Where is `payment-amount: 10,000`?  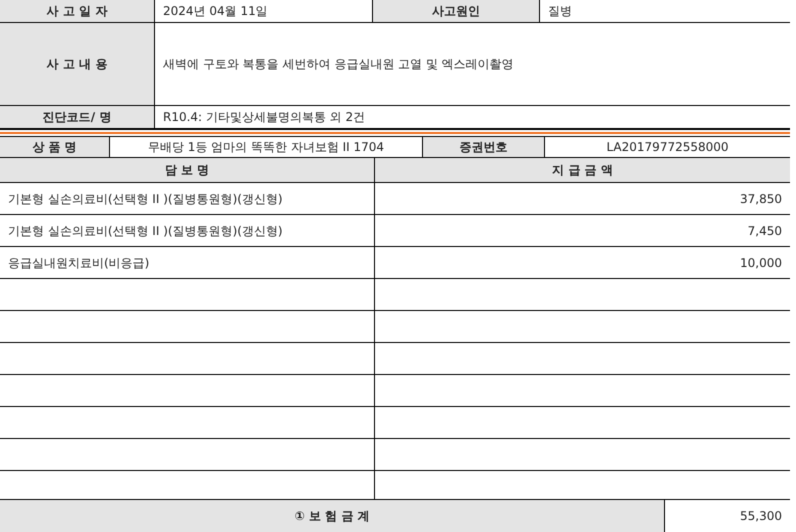
payment-amount: 10,000 is located at coordinates (761, 263).